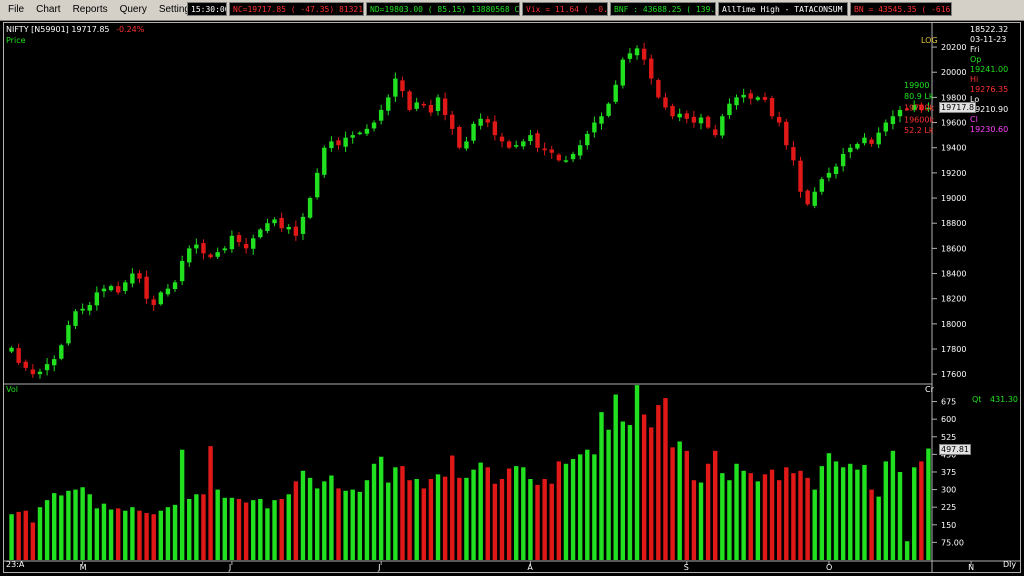  What do you see at coordinates (16, 9) in the screenshot?
I see `menu-item-file: File` at bounding box center [16, 9].